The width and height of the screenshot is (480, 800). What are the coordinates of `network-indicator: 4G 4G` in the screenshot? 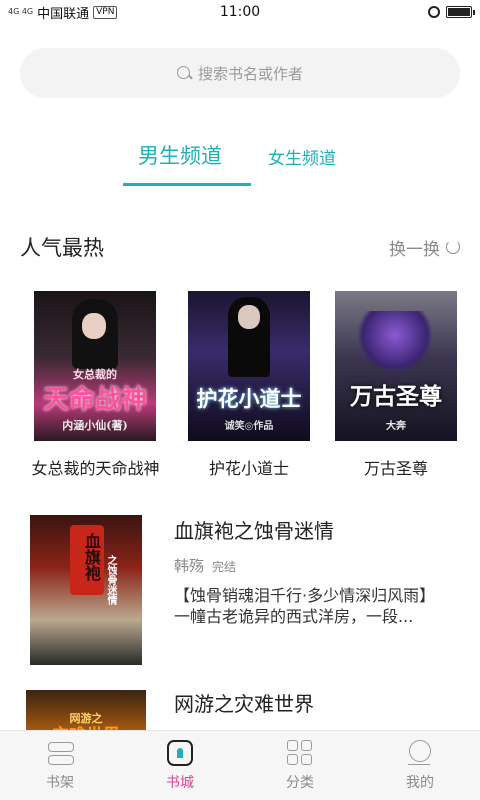 It's located at (21, 11).